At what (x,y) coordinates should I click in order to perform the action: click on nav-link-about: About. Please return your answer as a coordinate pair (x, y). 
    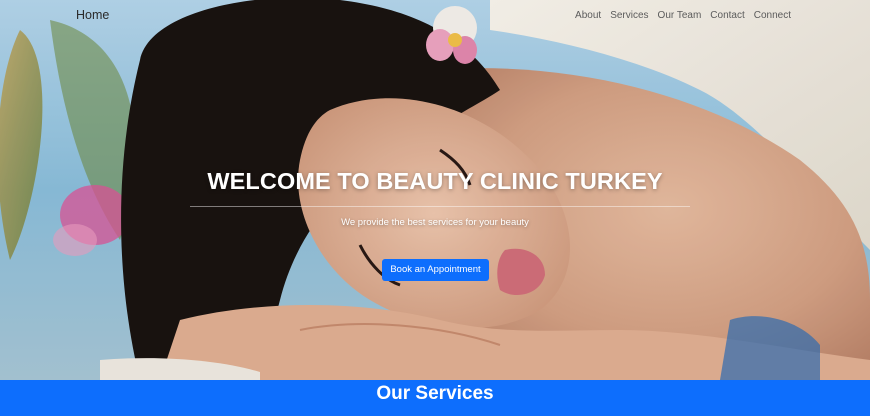
    Looking at the image, I should click on (588, 15).